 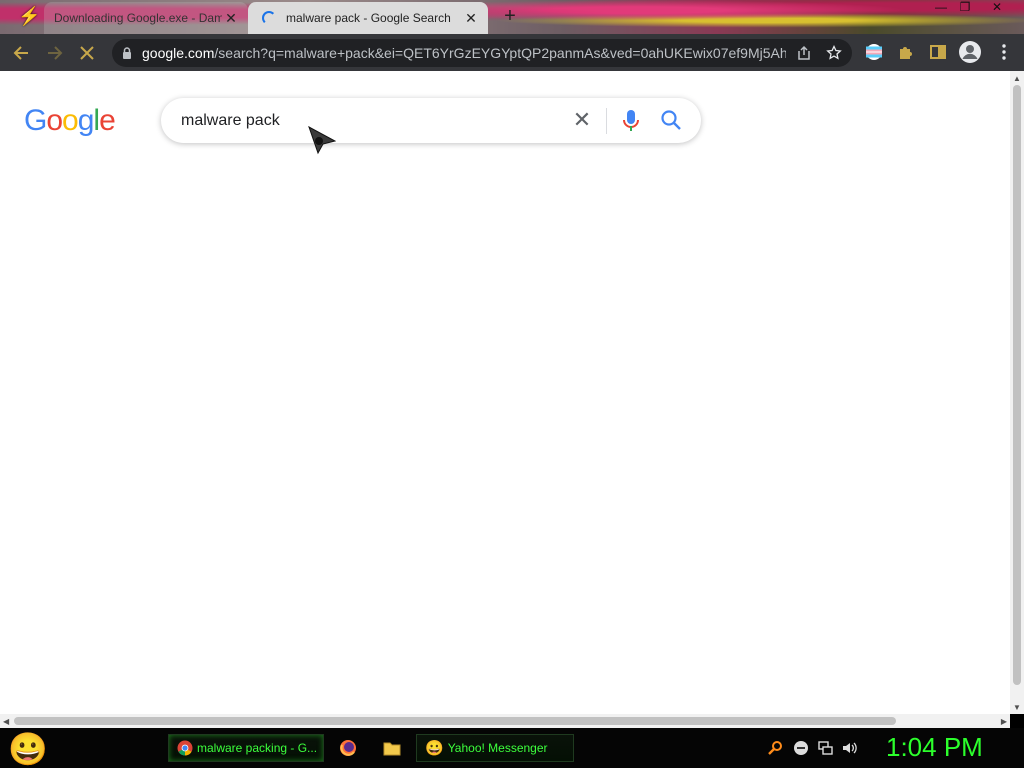 What do you see at coordinates (455, 721) in the screenshot?
I see `horizontal-scroll-thumb` at bounding box center [455, 721].